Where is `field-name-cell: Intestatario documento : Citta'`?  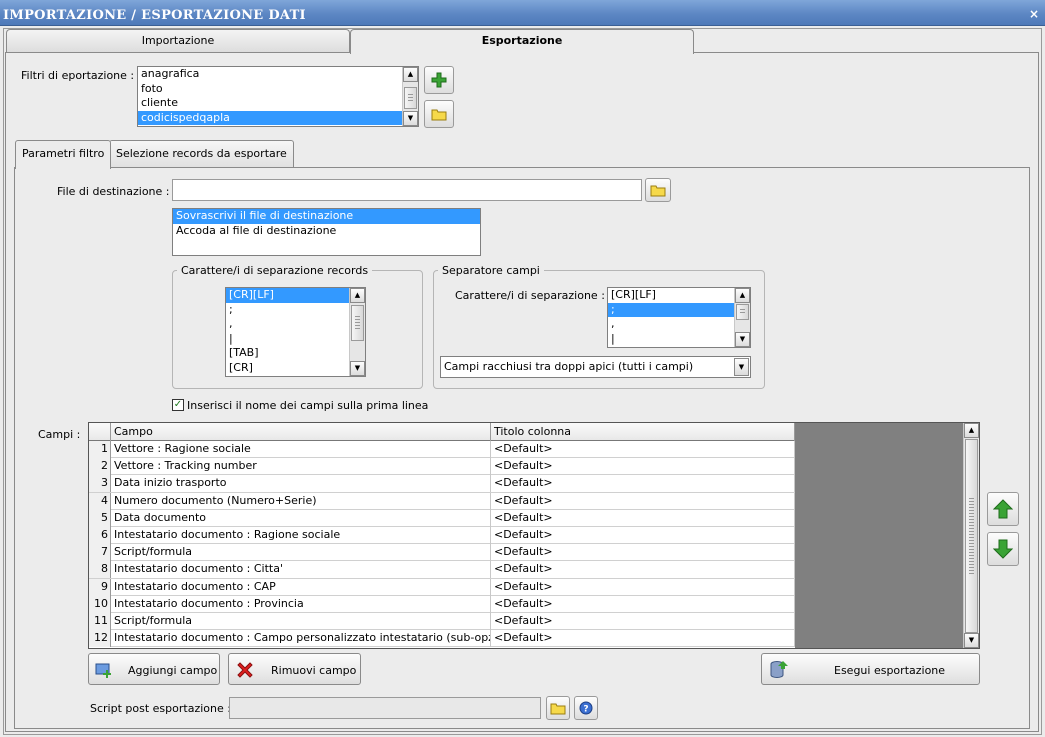 field-name-cell: Intestatario documento : Citta' is located at coordinates (301, 570).